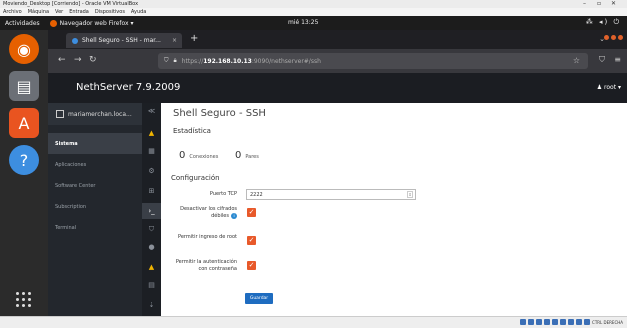 The image size is (627, 328). What do you see at coordinates (151, 133) in the screenshot?
I see `notifications-icon: ▲` at bounding box center [151, 133].